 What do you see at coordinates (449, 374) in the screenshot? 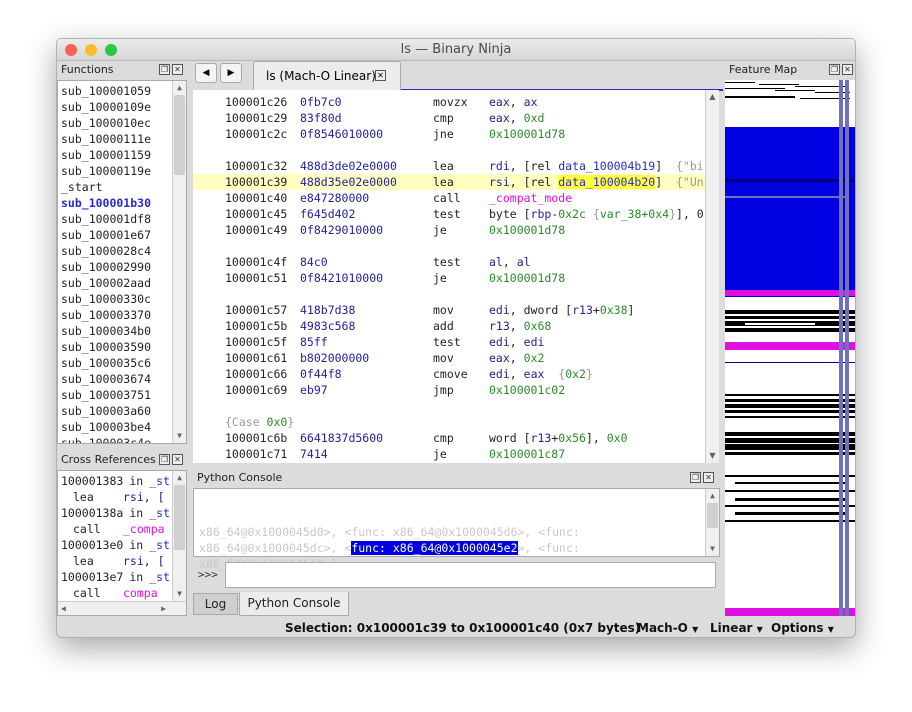
I see `instruction-row: 100001c66 0f44f8 cmove edi, eax {0x2}` at bounding box center [449, 374].